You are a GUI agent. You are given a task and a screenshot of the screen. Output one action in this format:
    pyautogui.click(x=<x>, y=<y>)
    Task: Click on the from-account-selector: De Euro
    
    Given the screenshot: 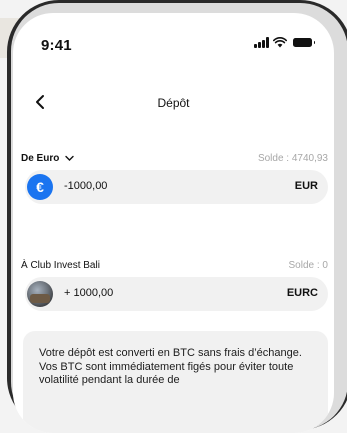 What is the action you would take?
    pyautogui.click(x=47, y=158)
    